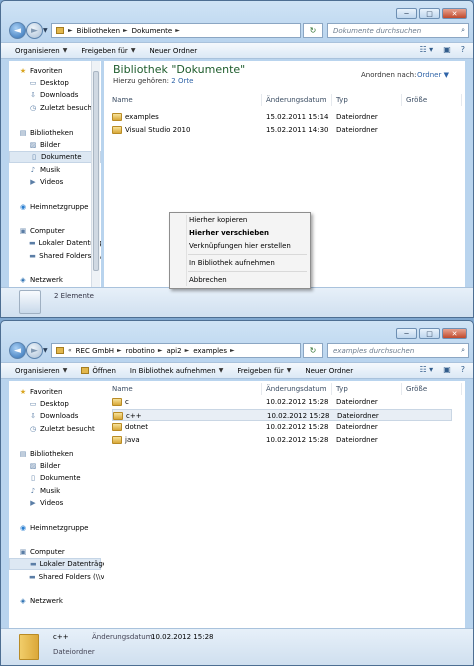  What do you see at coordinates (55, 256) in the screenshot?
I see `sidebar-item: ▬ Shared Folders (\\` at bounding box center [55, 256].